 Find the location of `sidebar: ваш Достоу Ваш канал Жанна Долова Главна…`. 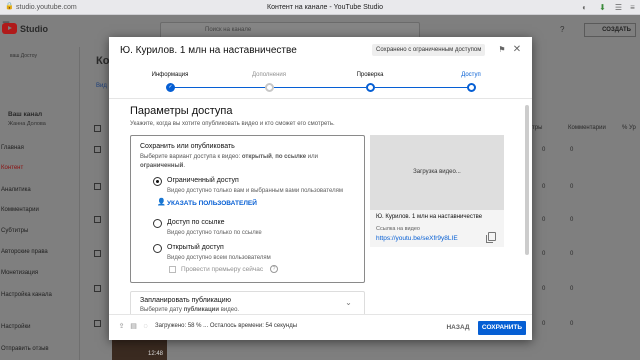

sidebar: ваш Достоу Ваш канал Жанна Долова Главна… is located at coordinates (40, 203).